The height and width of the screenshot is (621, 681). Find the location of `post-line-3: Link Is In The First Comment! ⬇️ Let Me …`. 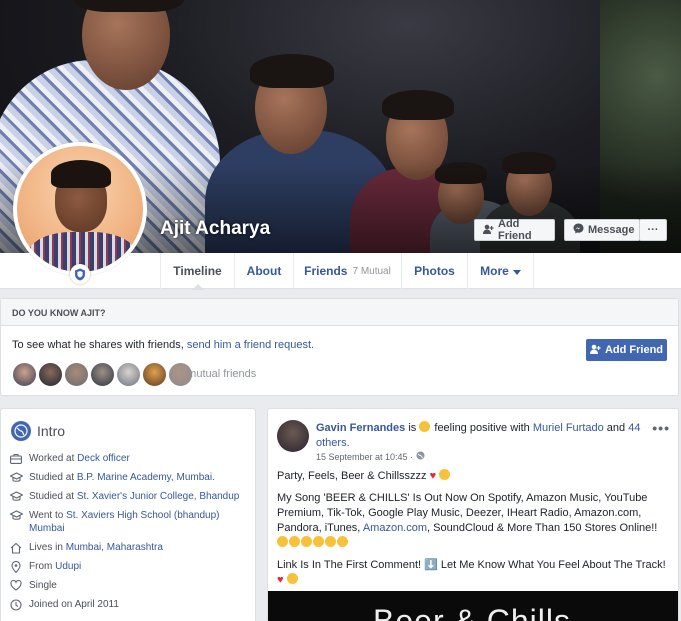

post-line-3: Link Is In The First Comment! ⬇️ Let Me … is located at coordinates (471, 565).